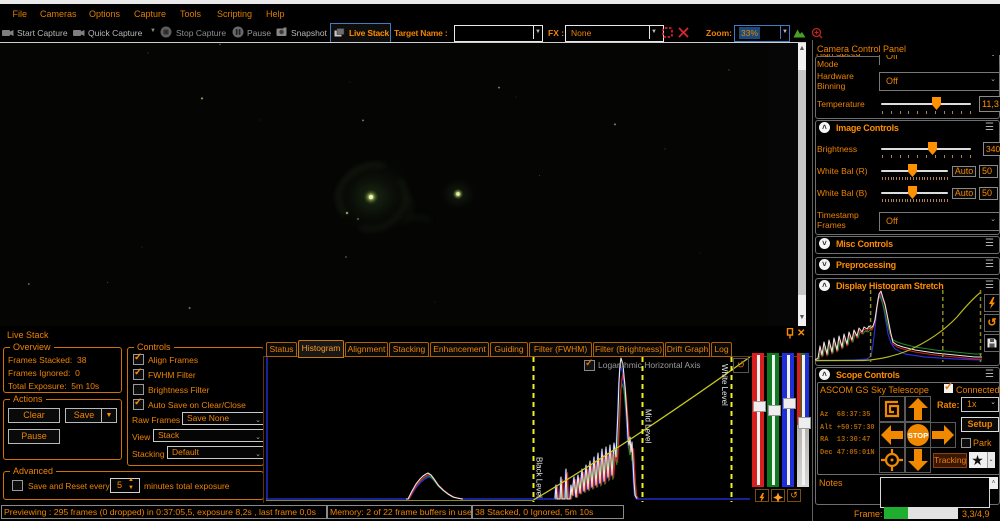 The image size is (1000, 521). I want to click on svg-text: Mid Level, so click(648, 426).